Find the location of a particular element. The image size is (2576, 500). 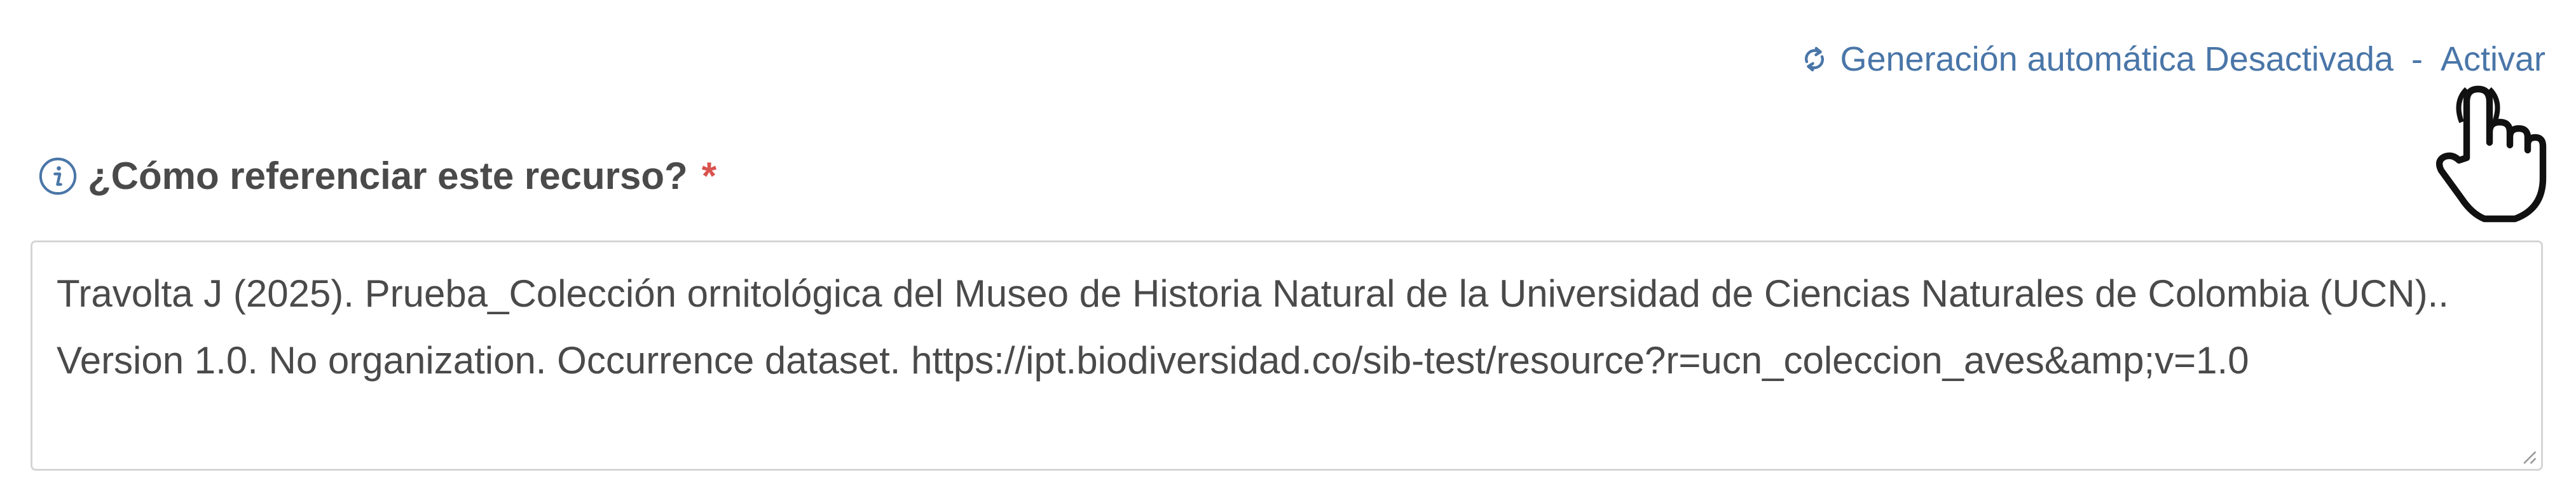

resize-handle-icon is located at coordinates (2529, 457).